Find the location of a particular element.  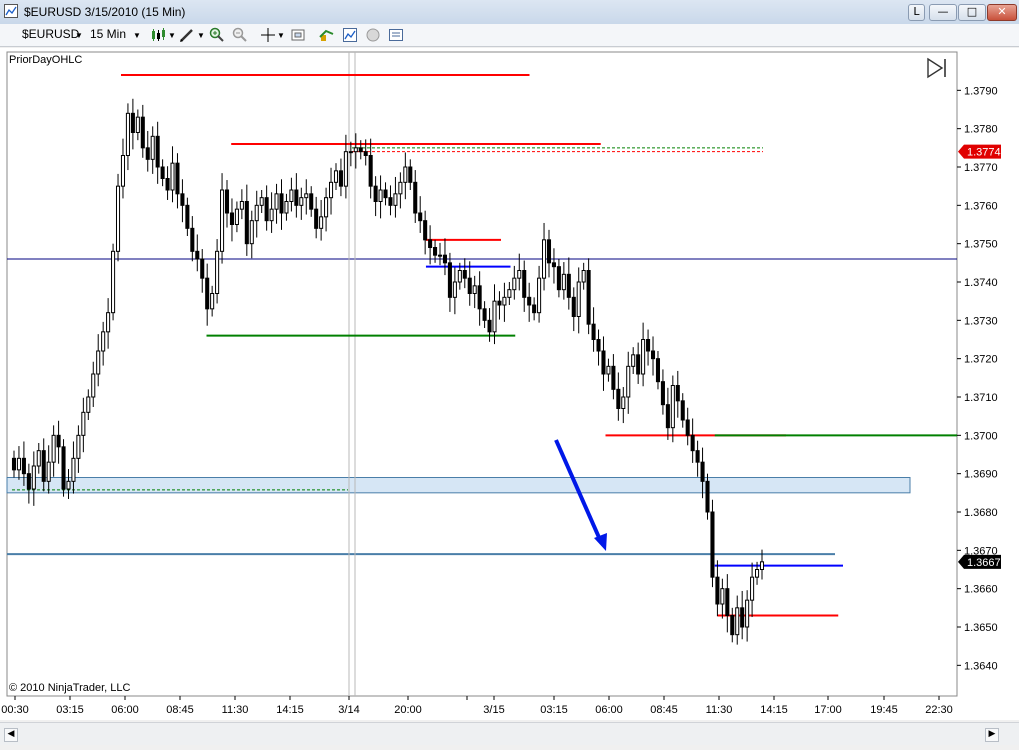

strategy-icon is located at coordinates (327, 35).